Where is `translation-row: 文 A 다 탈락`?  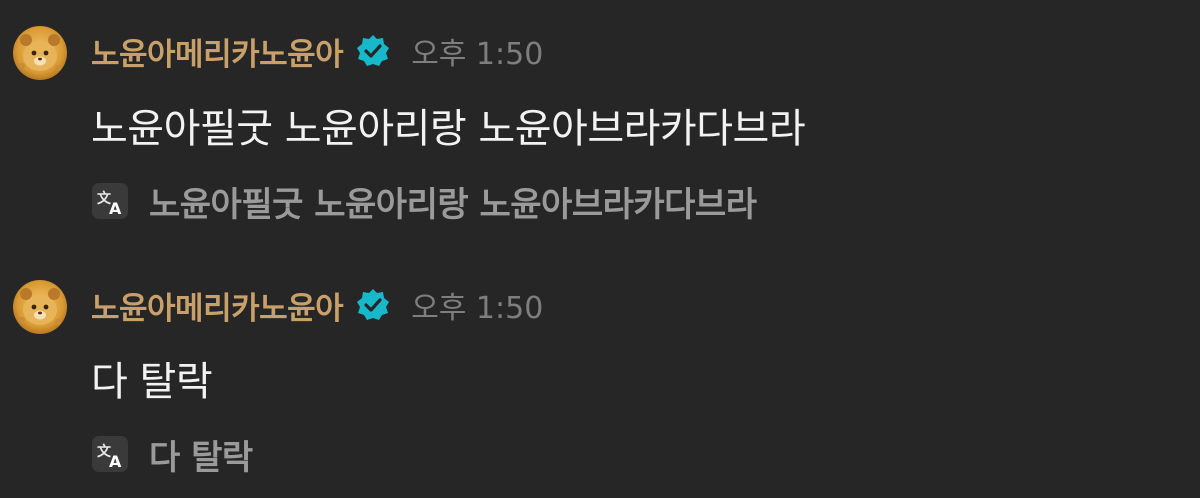
translation-row: 文 A 다 탈락 is located at coordinates (172, 455).